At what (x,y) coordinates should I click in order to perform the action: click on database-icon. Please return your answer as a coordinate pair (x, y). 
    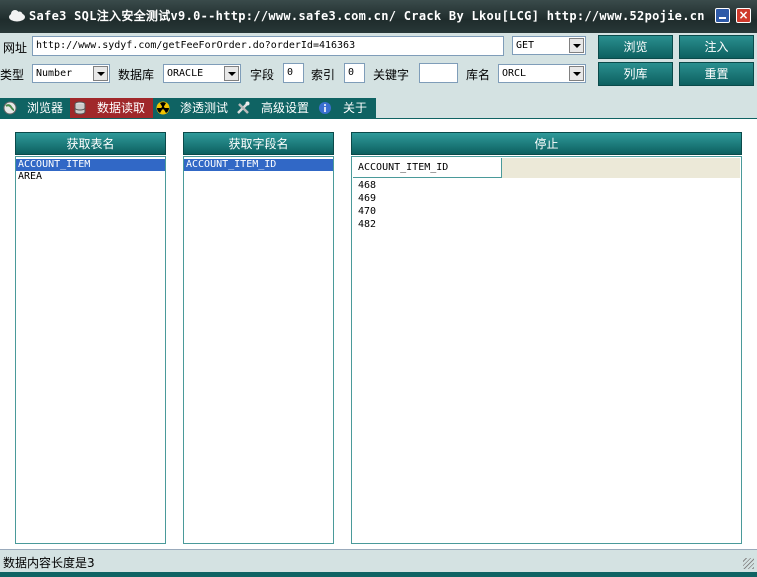
    Looking at the image, I should click on (80, 108).